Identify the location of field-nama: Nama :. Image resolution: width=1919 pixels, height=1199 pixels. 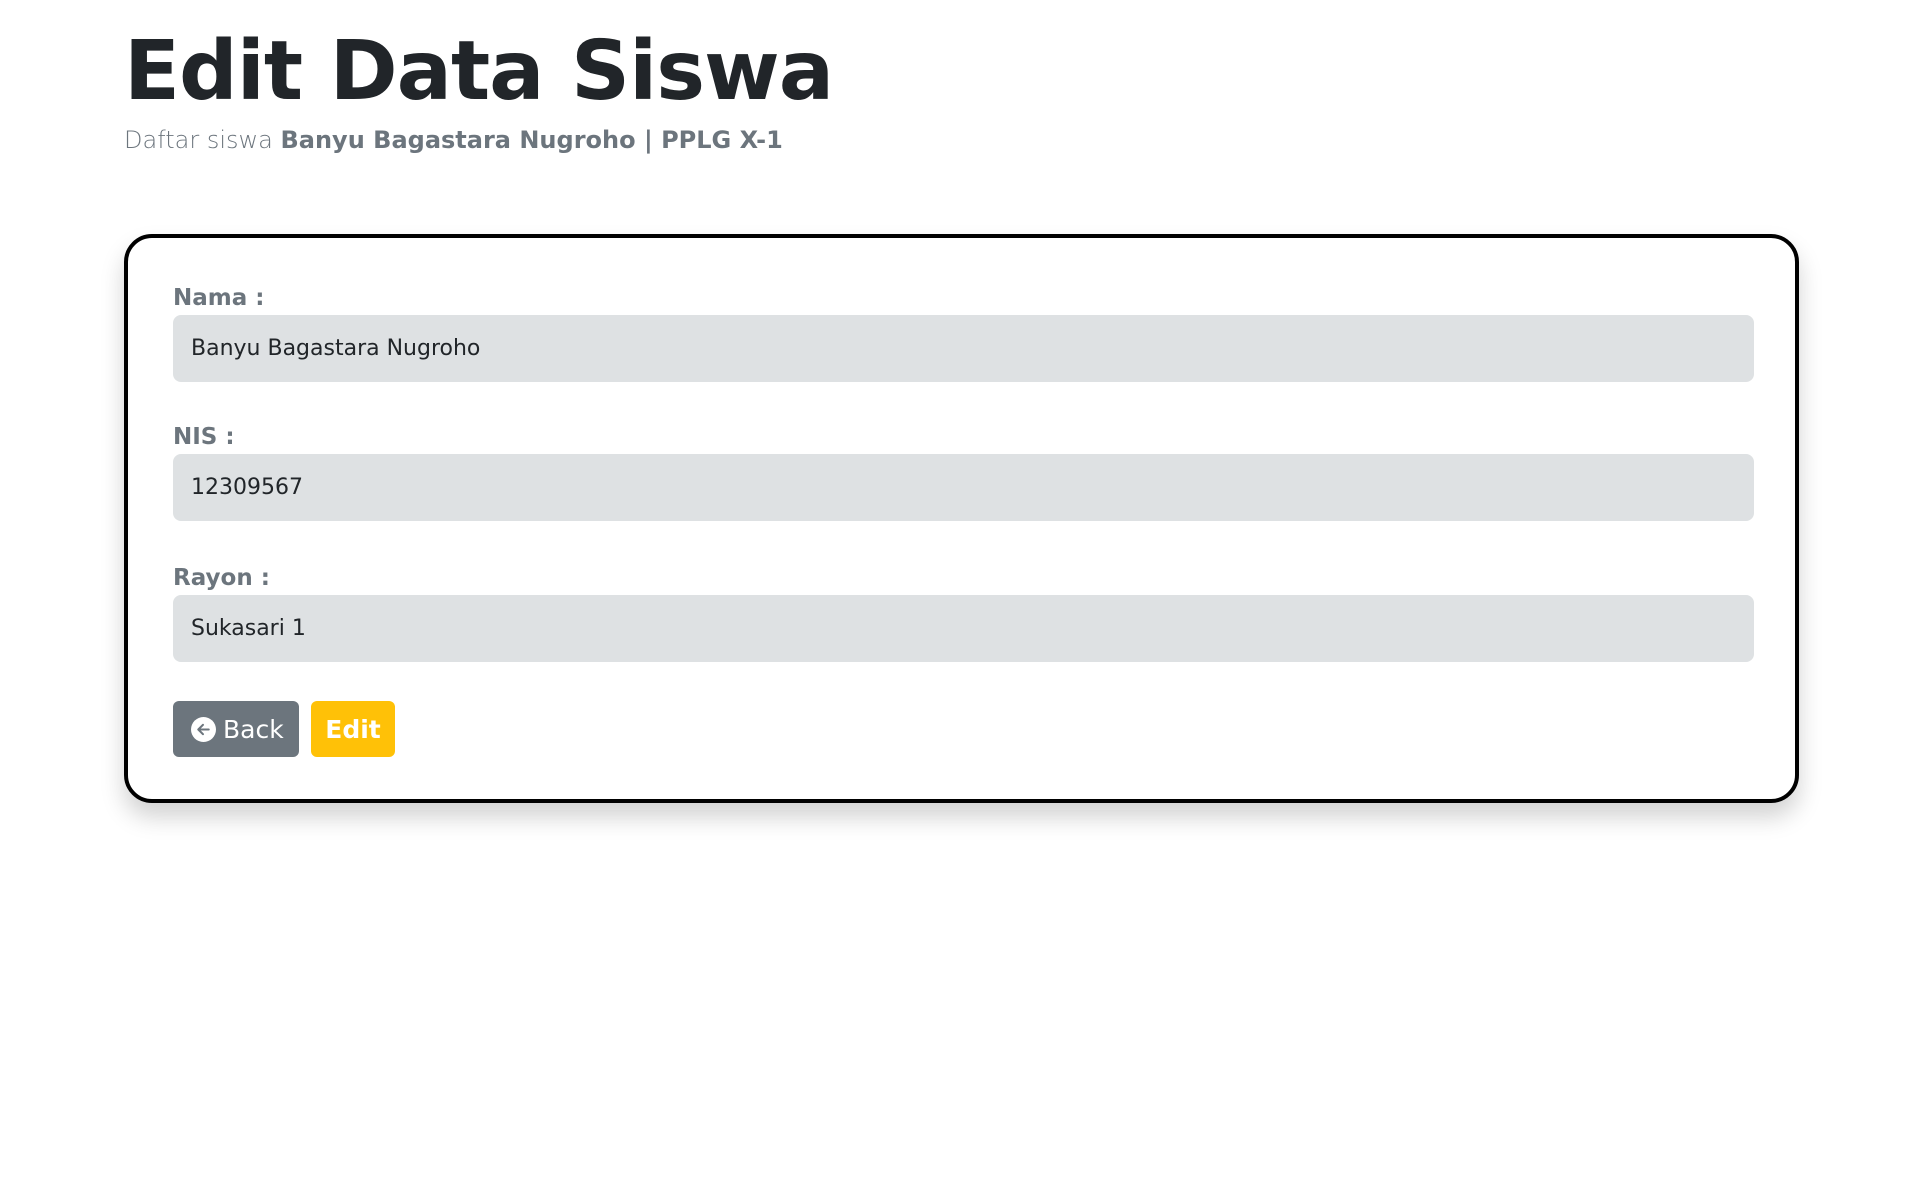
(963, 331).